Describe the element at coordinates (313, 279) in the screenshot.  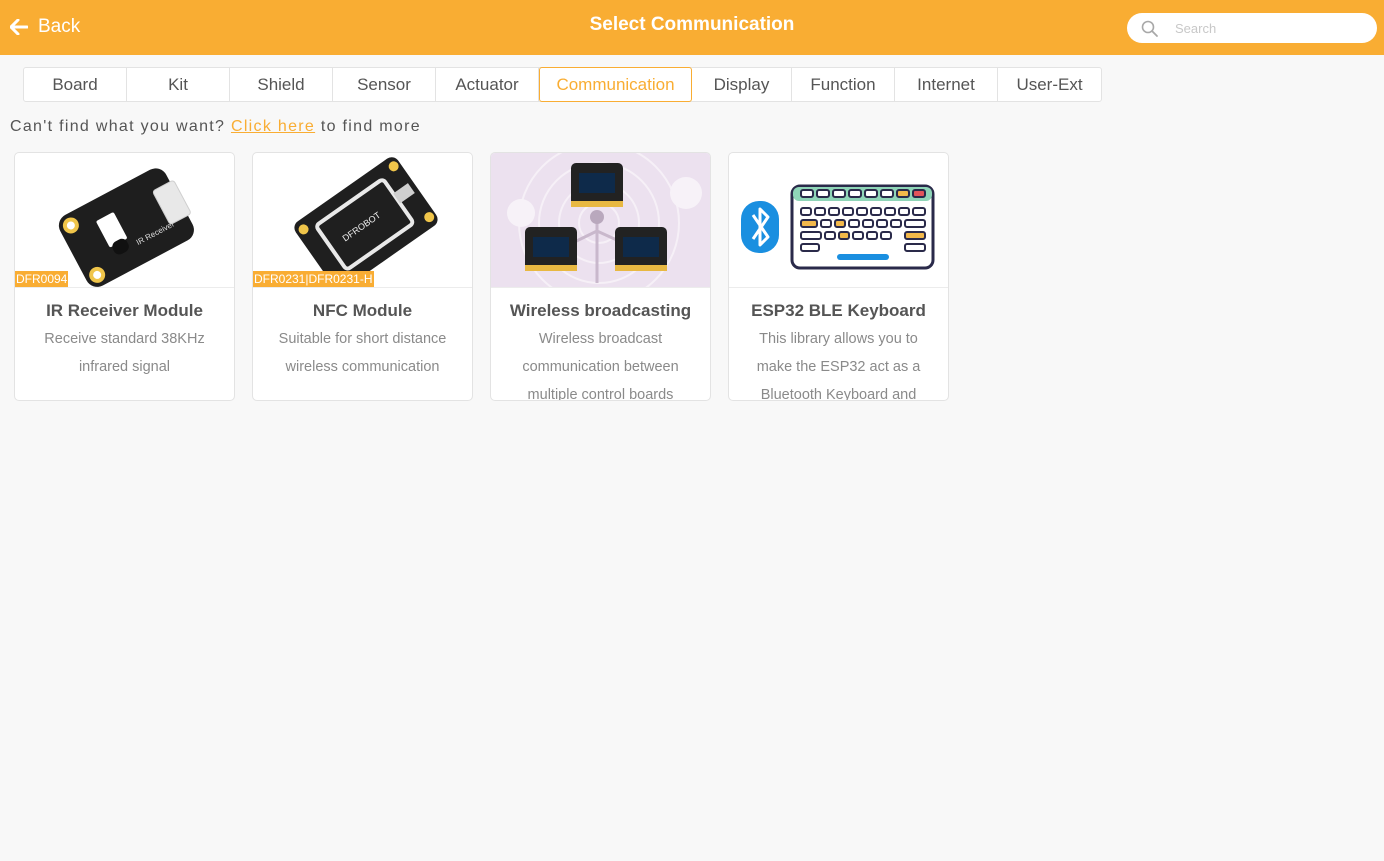
I see `sku-tag: DFR0231|DFR0231-H` at that location.